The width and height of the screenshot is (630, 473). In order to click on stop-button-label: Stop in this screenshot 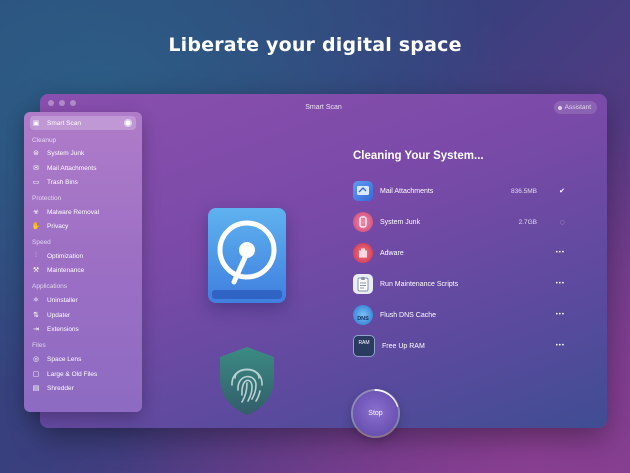, I will do `click(375, 413)`.